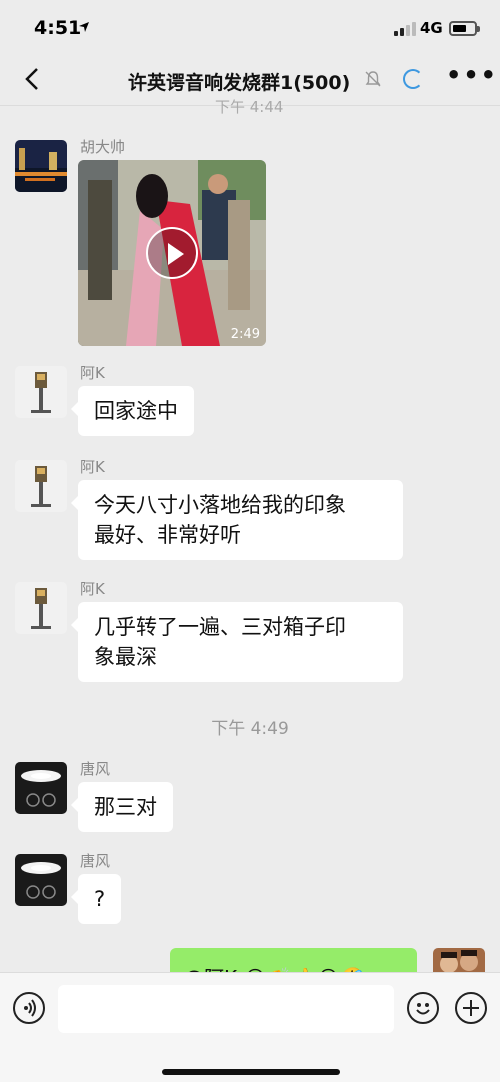 Image resolution: width=500 pixels, height=1082 pixels. Describe the element at coordinates (431, 28) in the screenshot. I see `network-type: 4G` at that location.